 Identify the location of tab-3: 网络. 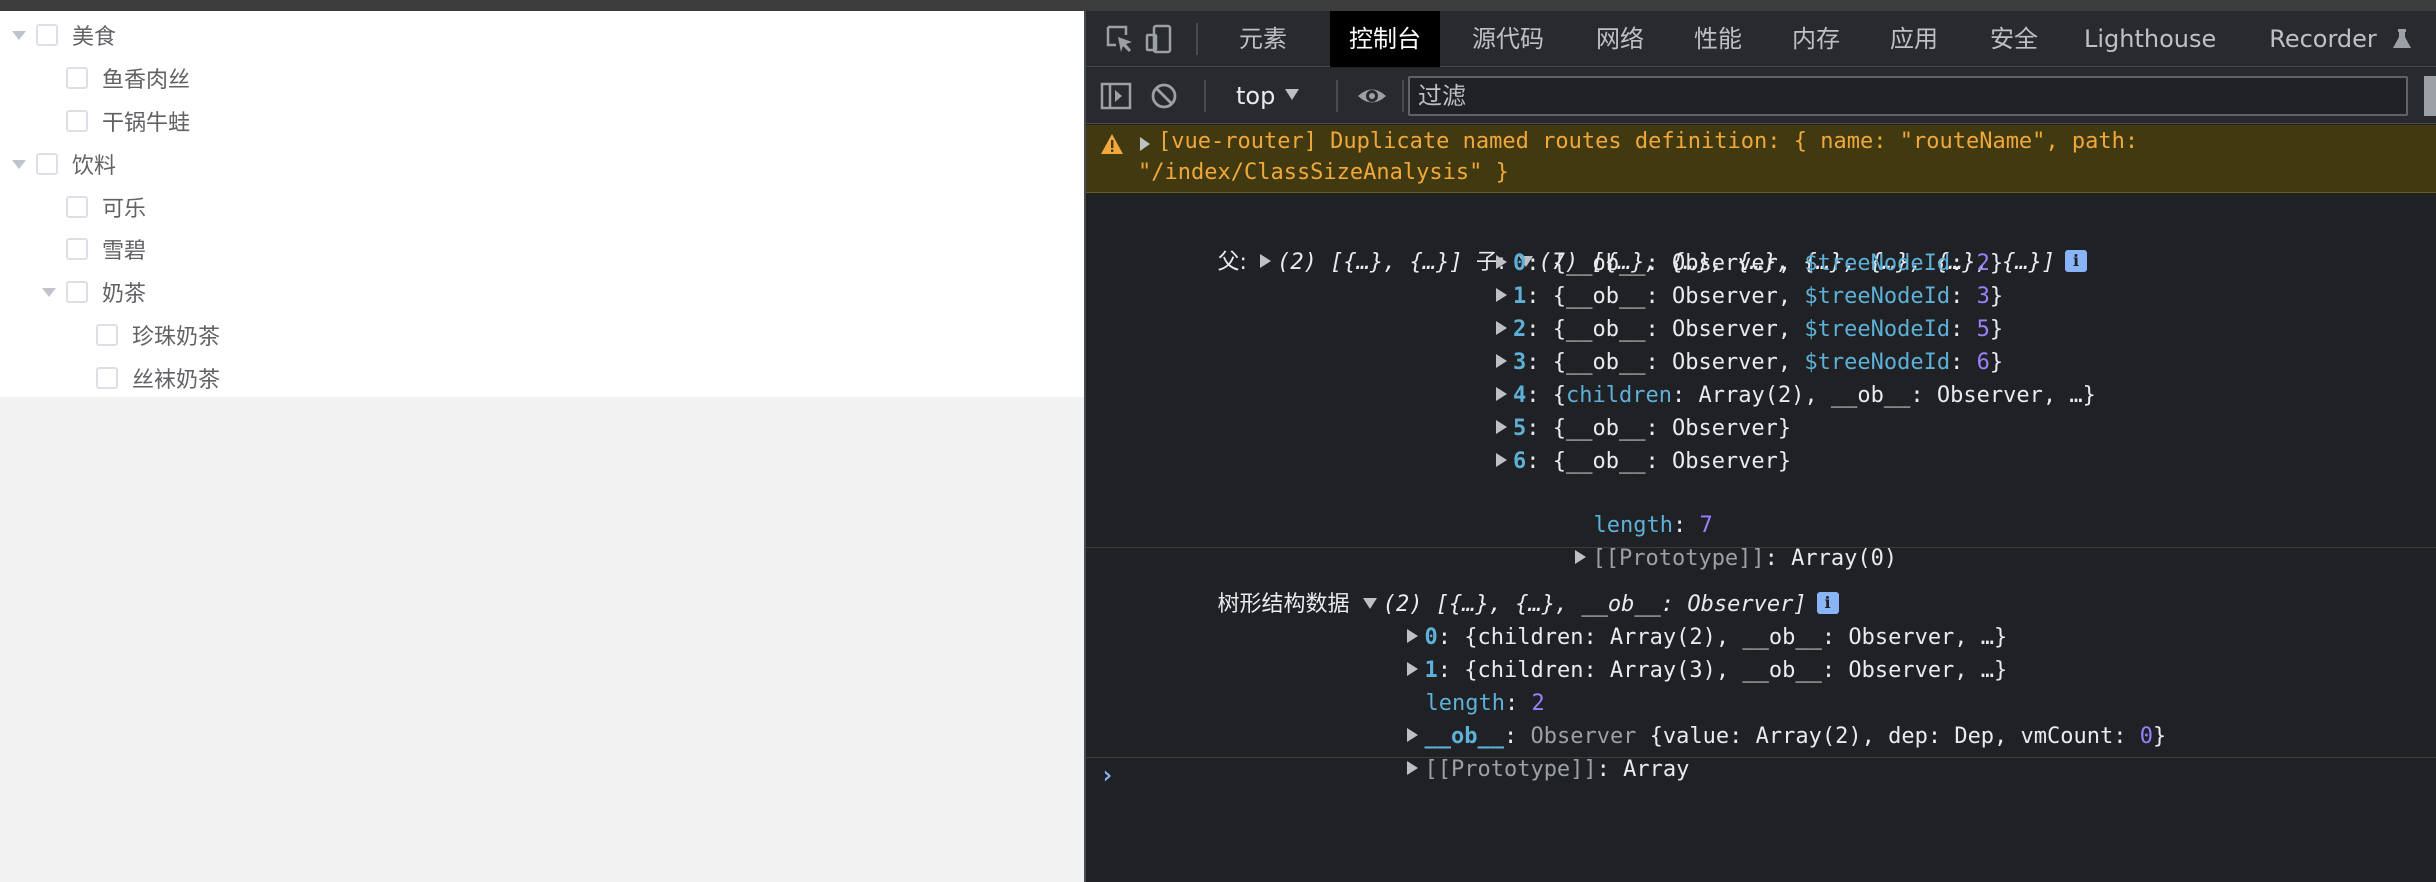
(1620, 39).